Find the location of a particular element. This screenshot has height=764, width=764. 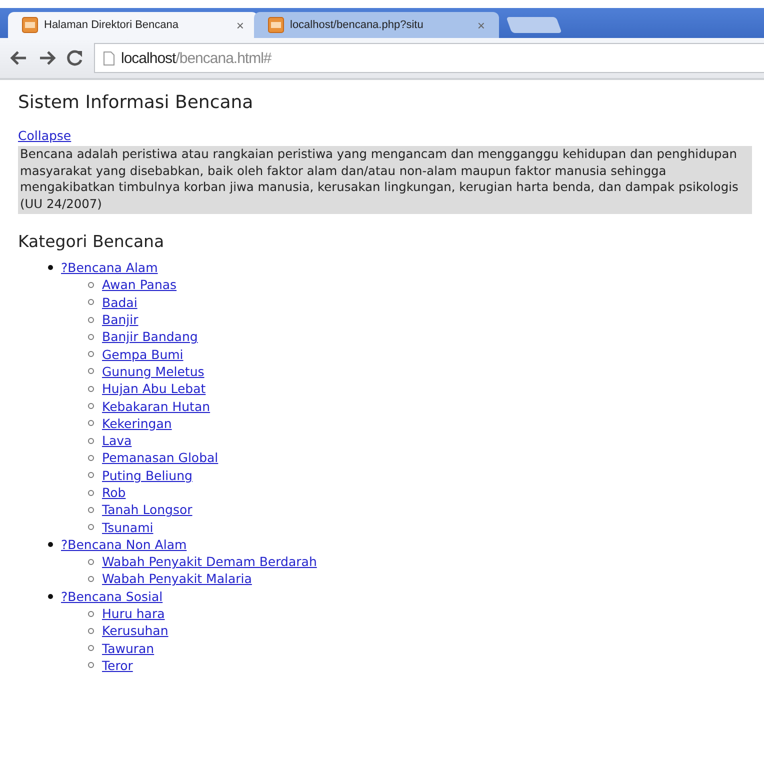

subcategory-link: Lava is located at coordinates (117, 440).